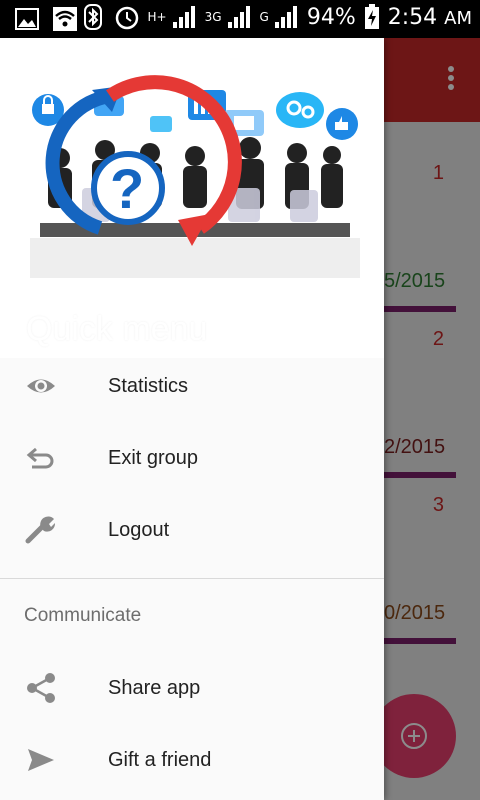 Image resolution: width=480 pixels, height=800 pixels. Describe the element at coordinates (160, 759) in the screenshot. I see `menu-label-gift-a-friend: Gift a friend` at that location.